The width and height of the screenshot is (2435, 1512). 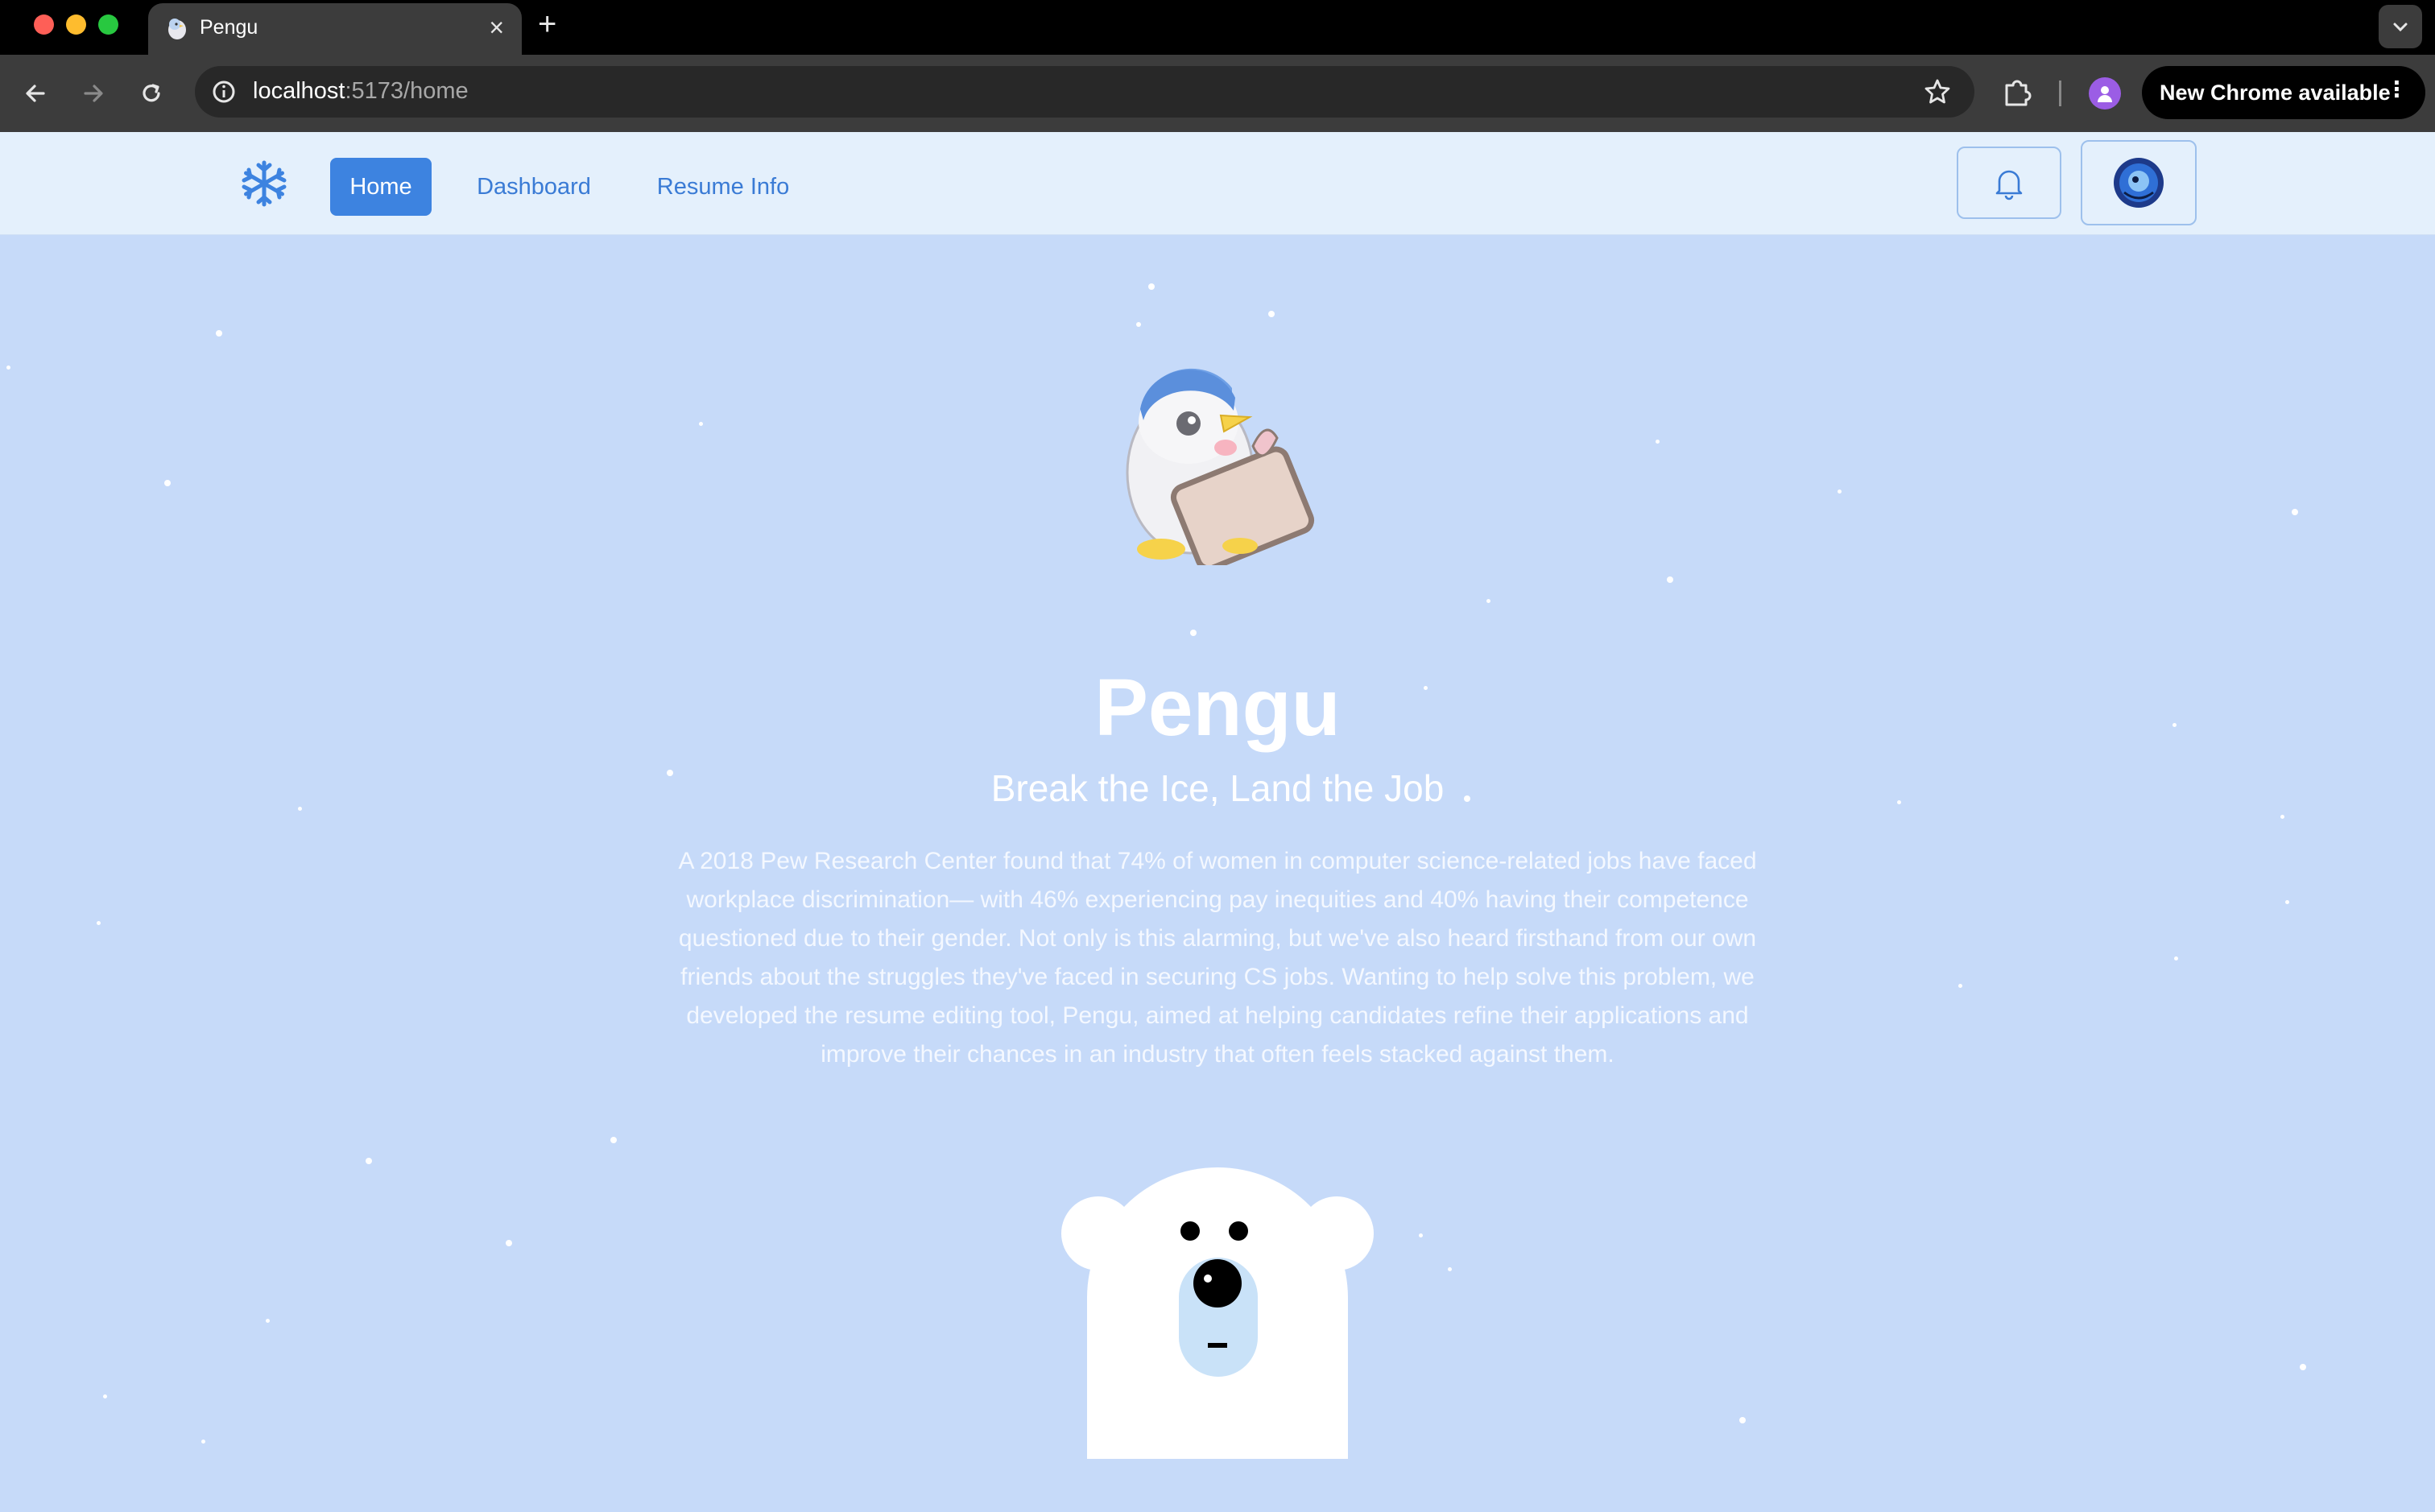 I want to click on reload-icon, so click(x=151, y=93).